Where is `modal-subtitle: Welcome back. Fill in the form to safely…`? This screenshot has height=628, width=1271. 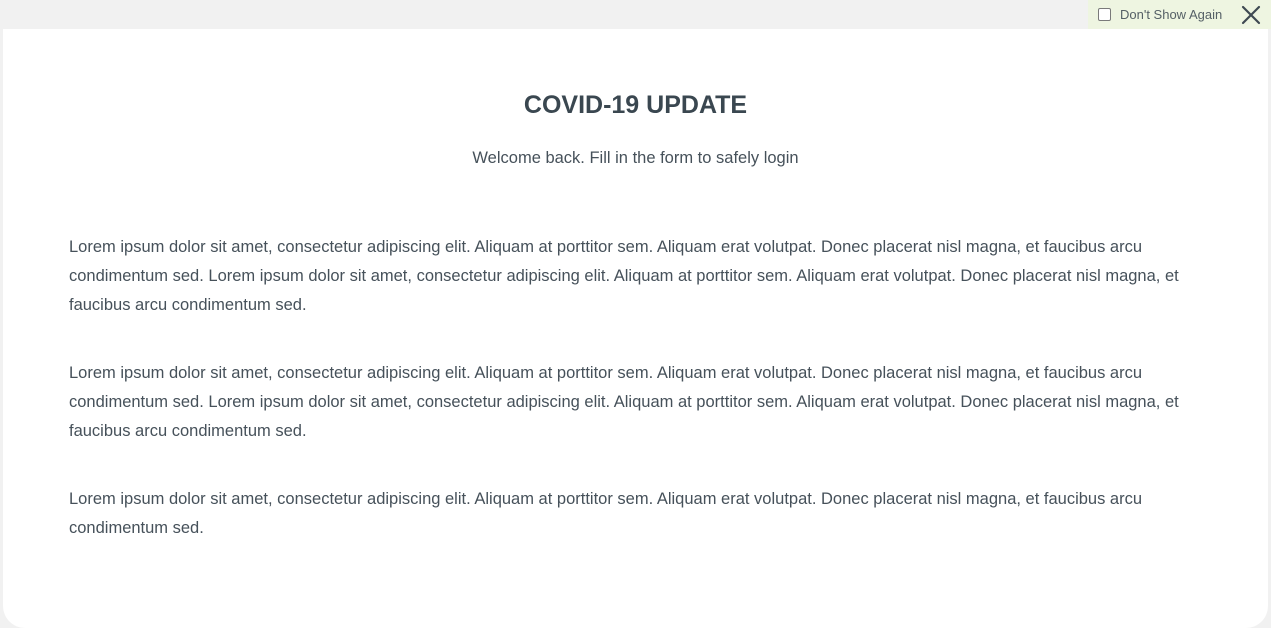 modal-subtitle: Welcome back. Fill in the form to safely… is located at coordinates (635, 158).